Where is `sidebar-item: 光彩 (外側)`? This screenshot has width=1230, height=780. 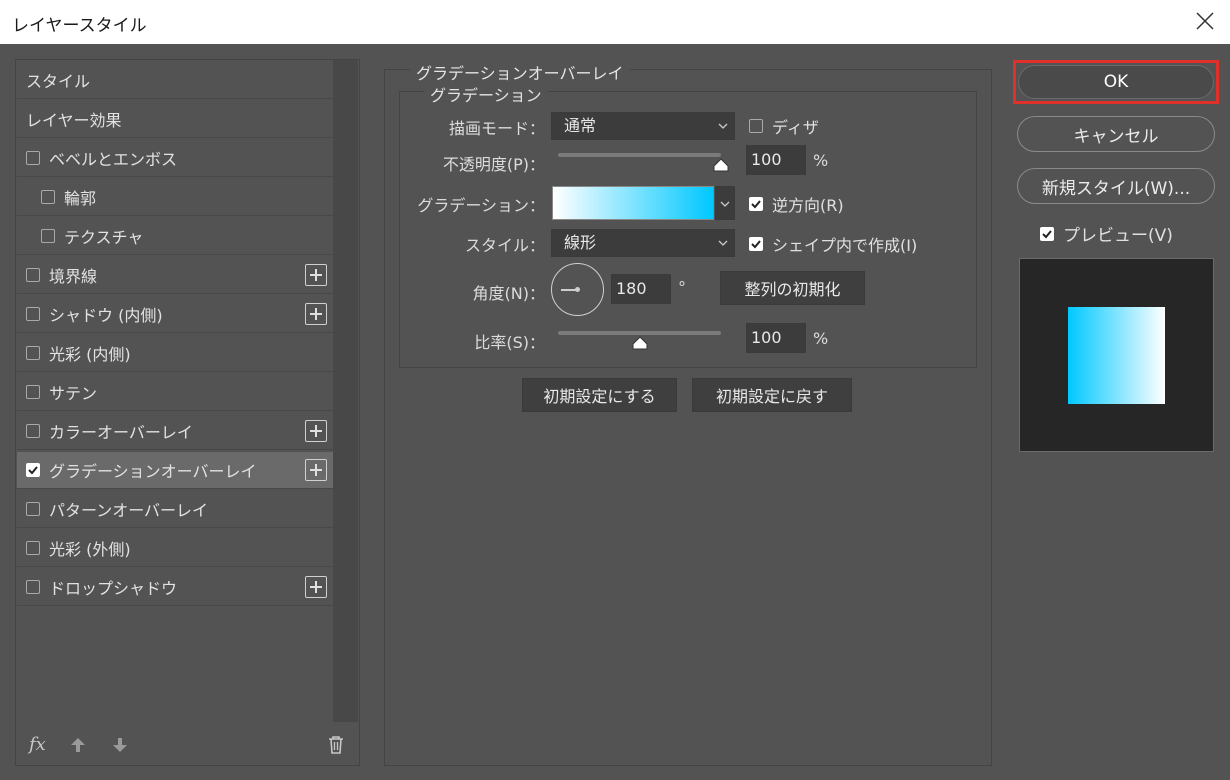
sidebar-item: 光彩 (外側) is located at coordinates (175, 548).